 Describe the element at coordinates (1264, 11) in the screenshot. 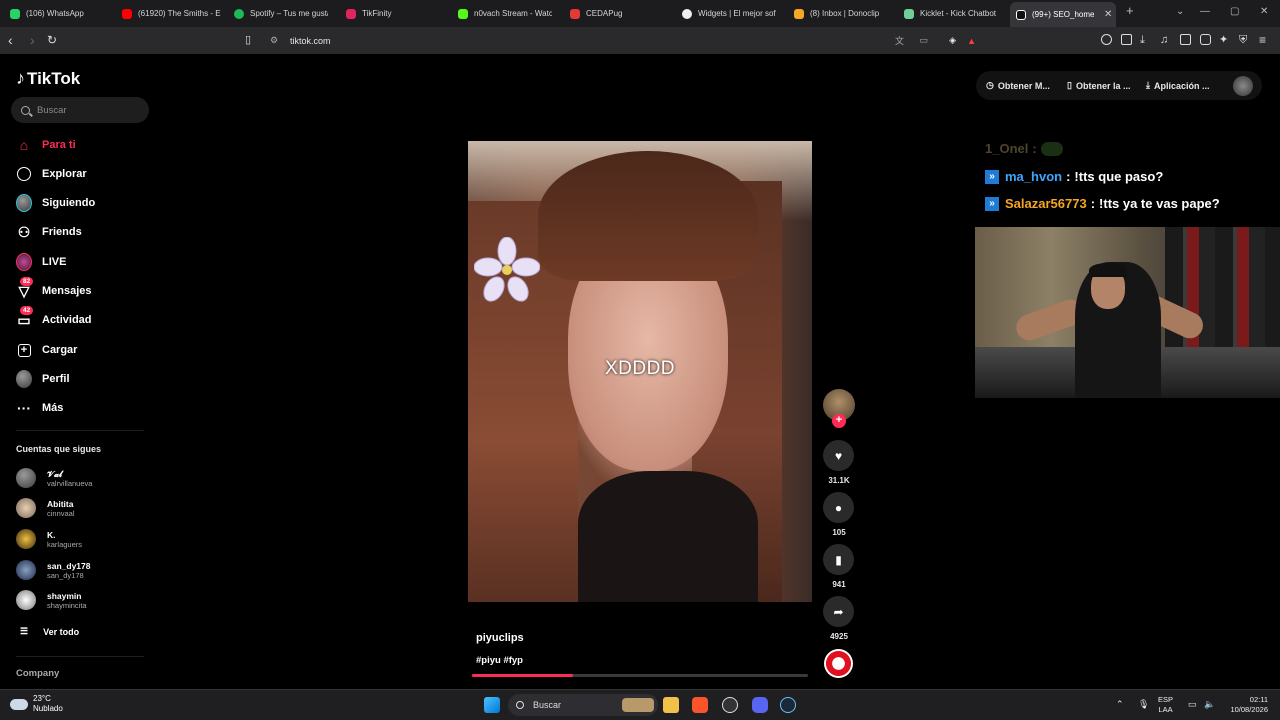

I see `close-window-icon: ✕` at that location.